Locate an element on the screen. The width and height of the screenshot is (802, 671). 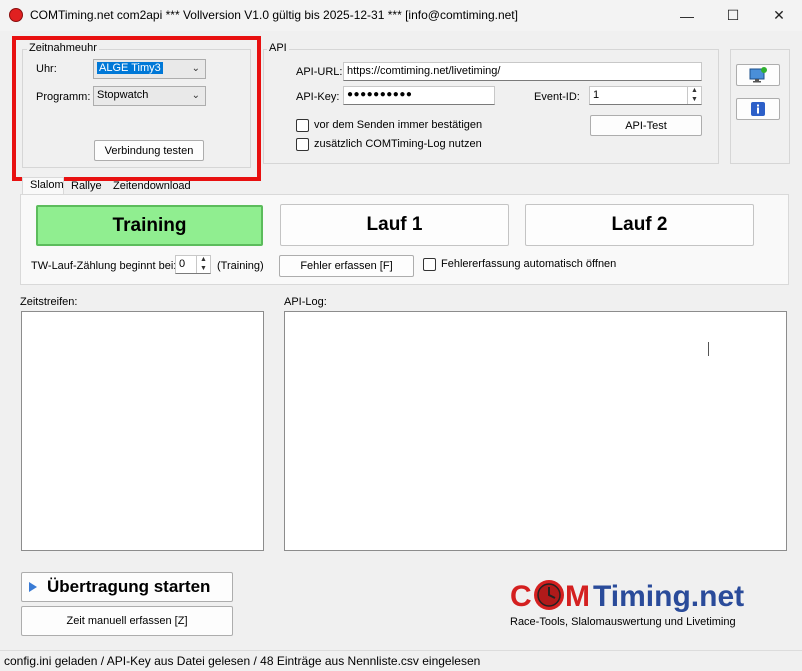
info-icon is located at coordinates (758, 109).